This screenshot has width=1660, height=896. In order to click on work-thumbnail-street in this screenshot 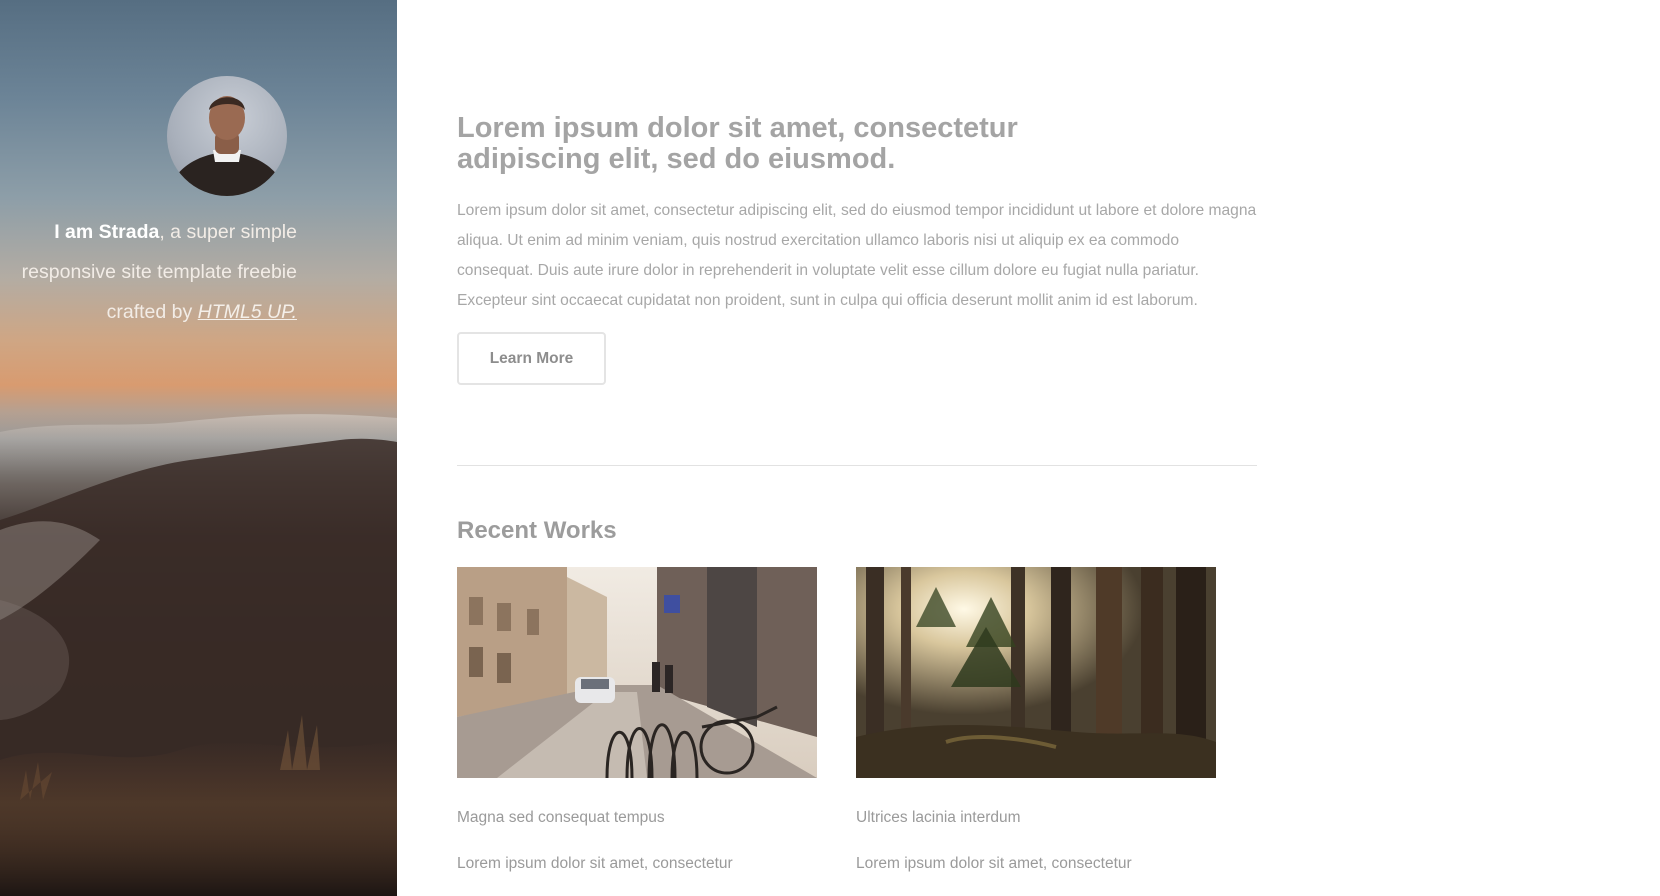, I will do `click(637, 672)`.